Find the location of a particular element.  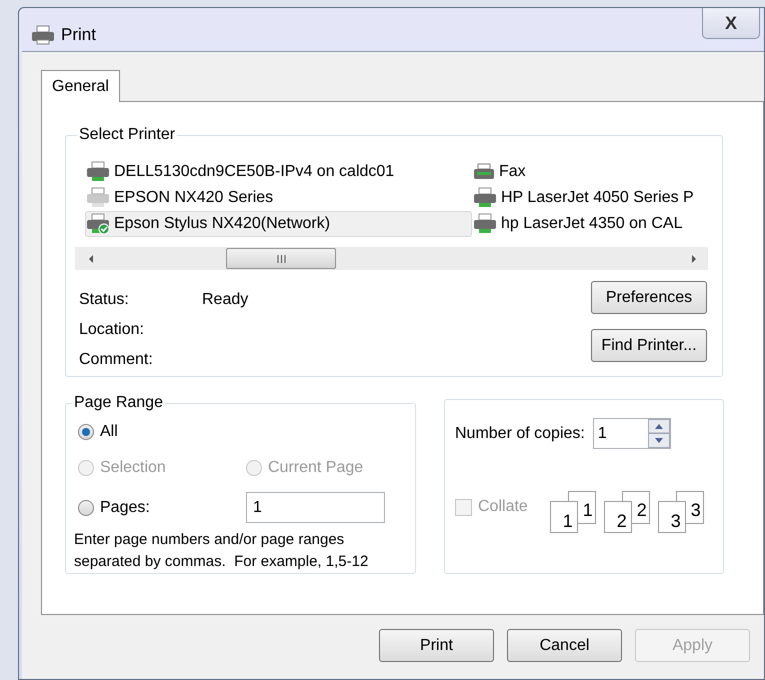

comment-label: Comment: is located at coordinates (116, 360).